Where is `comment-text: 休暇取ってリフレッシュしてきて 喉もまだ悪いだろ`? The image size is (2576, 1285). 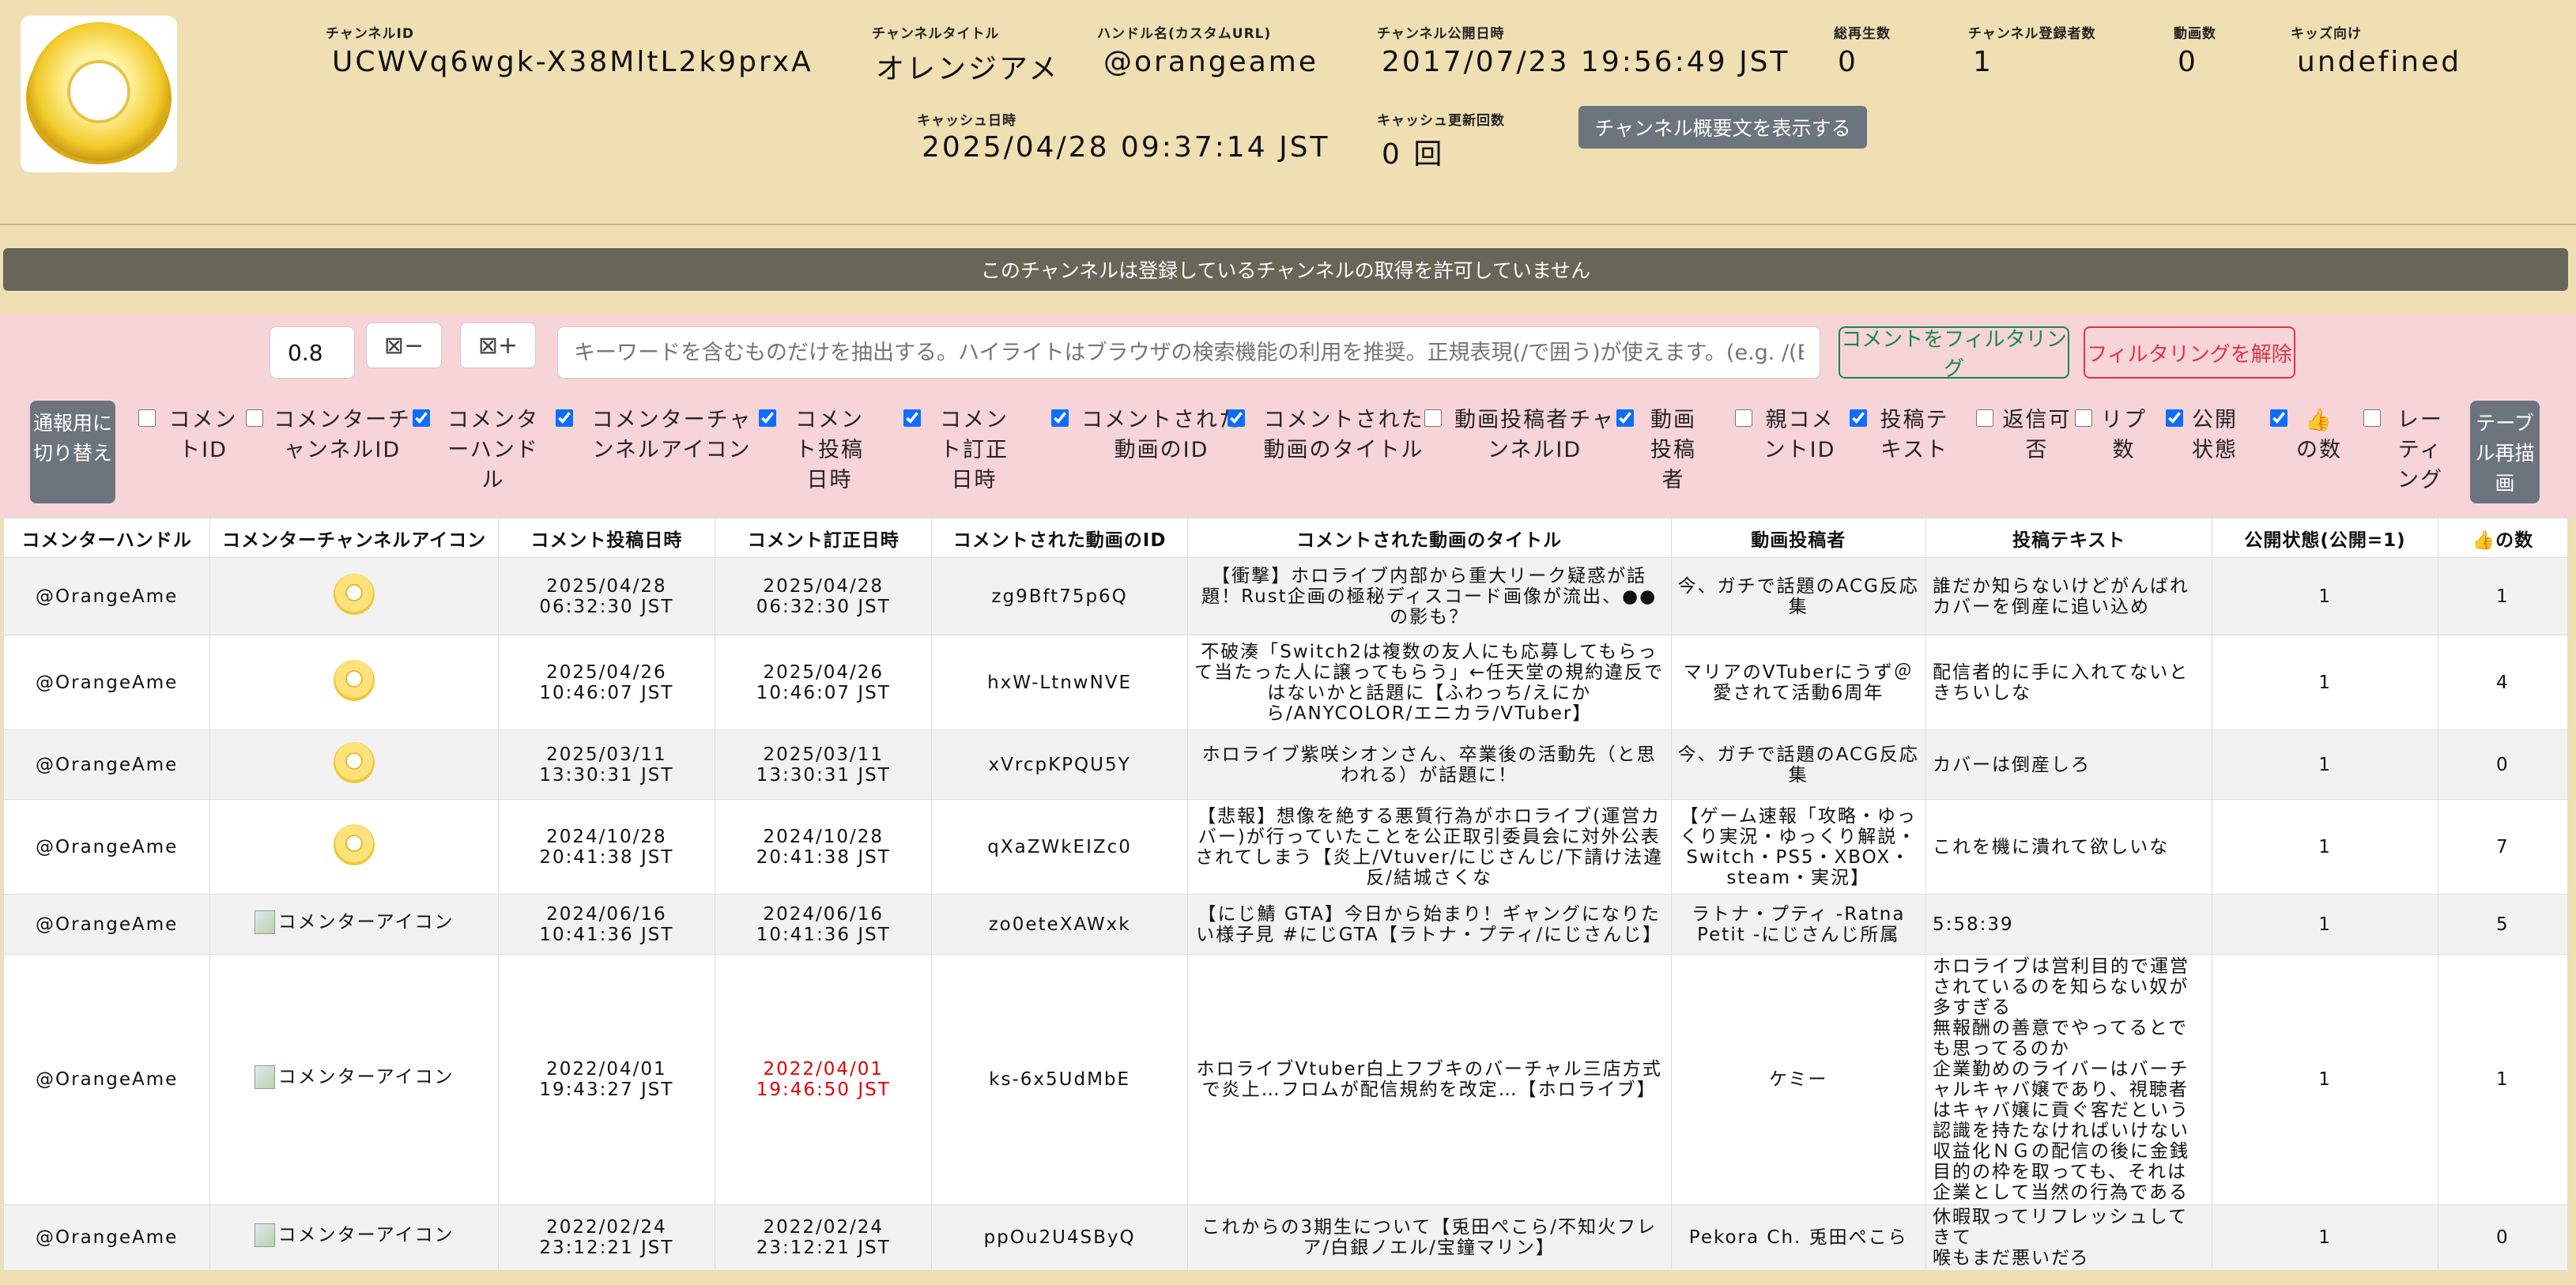
comment-text: 休暇取ってリフレッシュしてきて 喉もまだ悪いだろ is located at coordinates (2069, 1237).